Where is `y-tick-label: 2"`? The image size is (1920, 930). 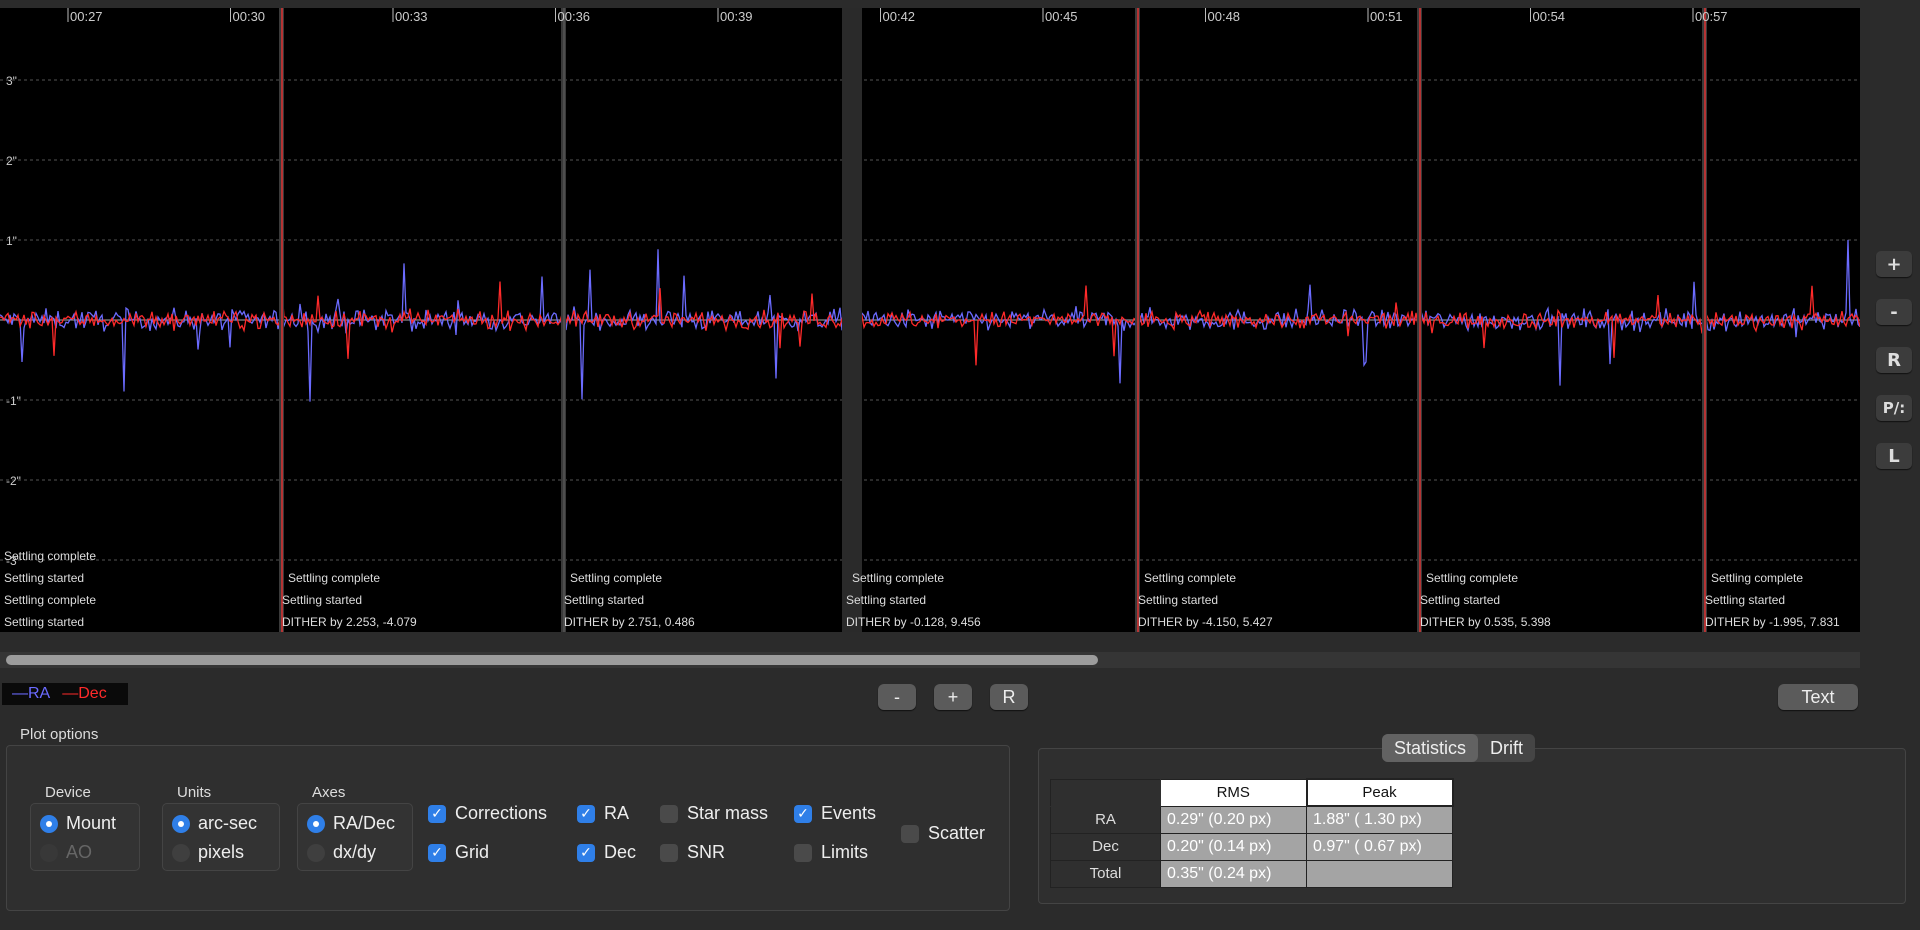
y-tick-label: 2" is located at coordinates (11, 161).